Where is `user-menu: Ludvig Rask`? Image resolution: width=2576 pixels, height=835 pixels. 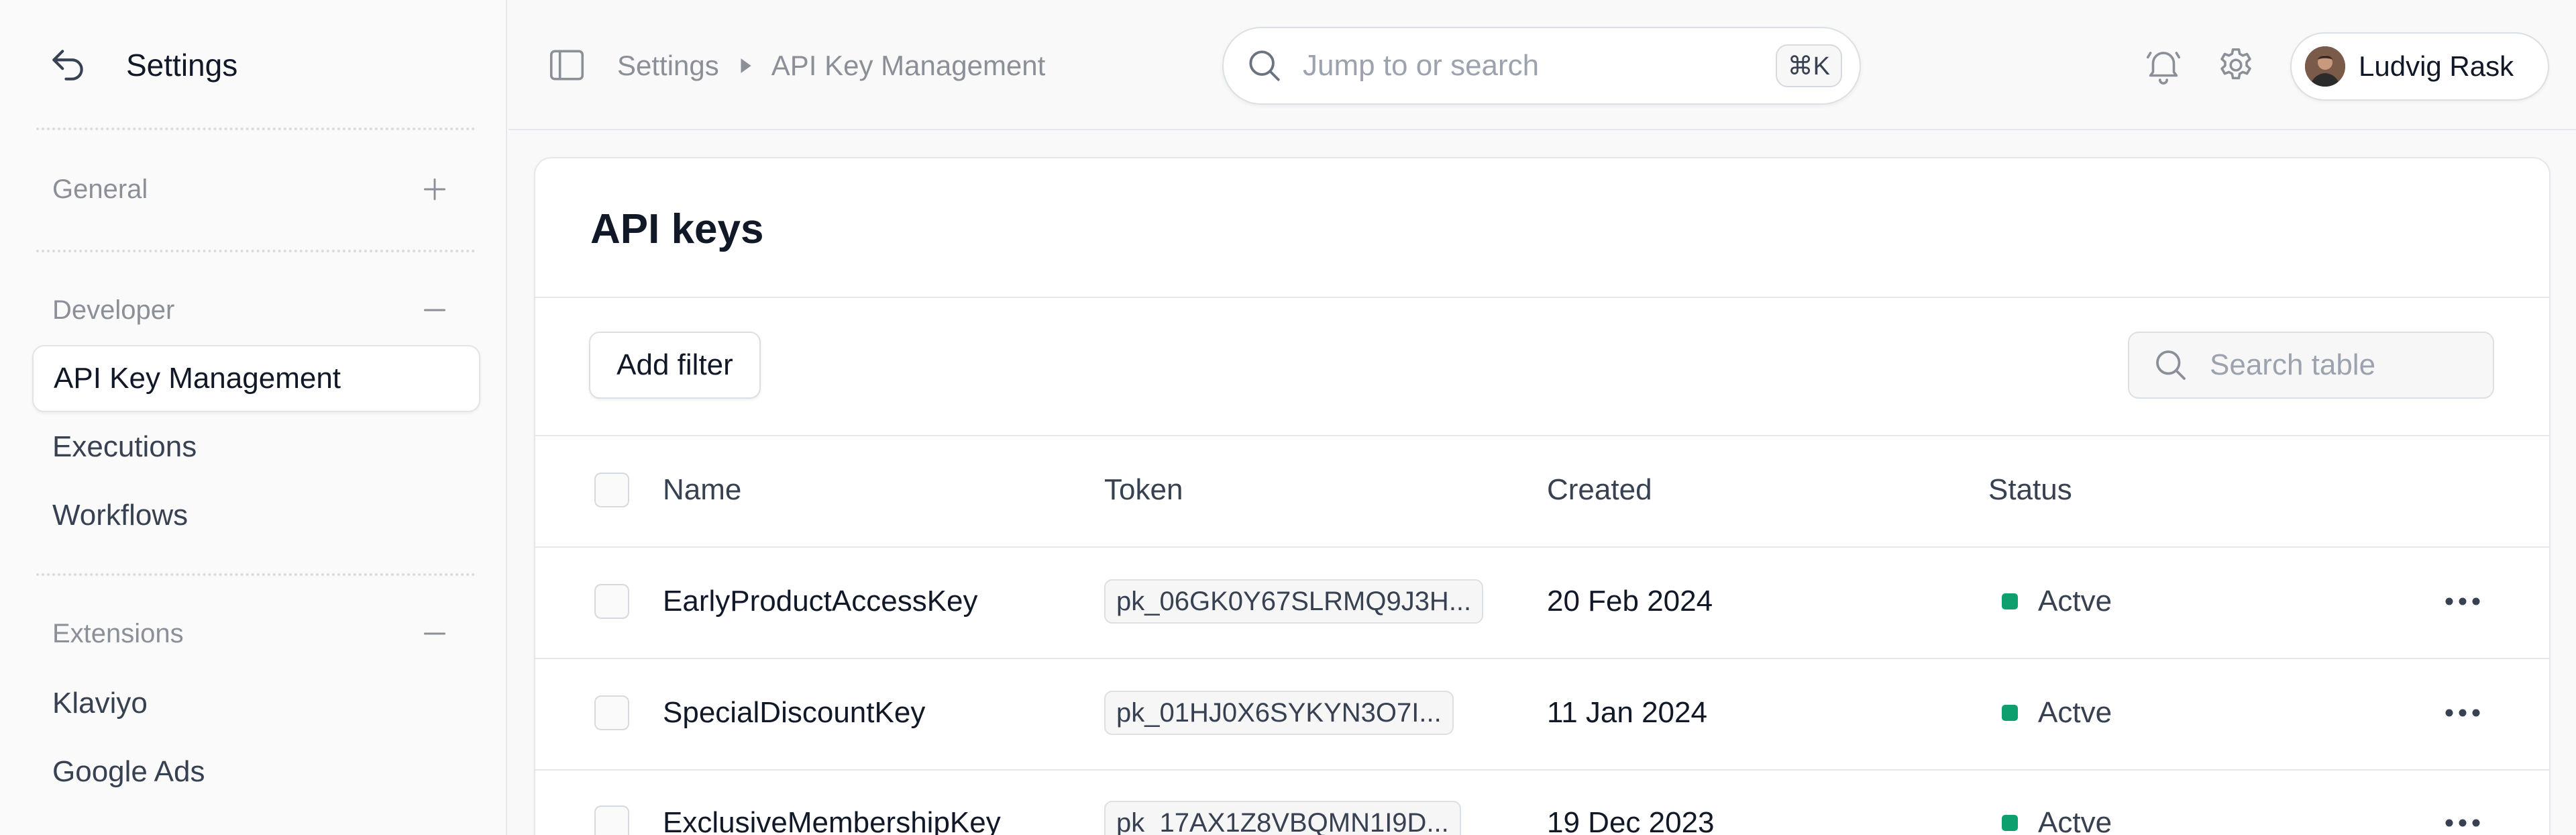 user-menu: Ludvig Rask is located at coordinates (2419, 66).